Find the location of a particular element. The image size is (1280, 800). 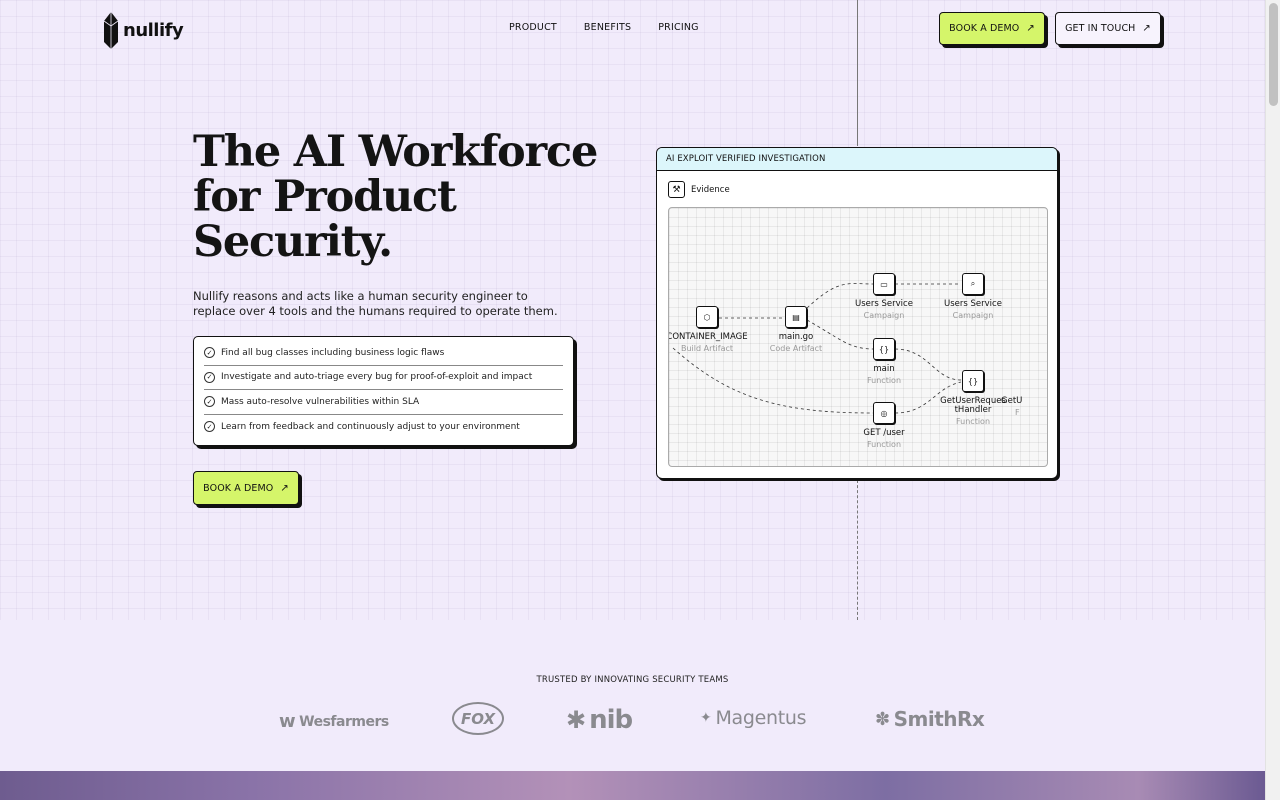

asterisk-mark-icon: ✱ is located at coordinates (576, 720).